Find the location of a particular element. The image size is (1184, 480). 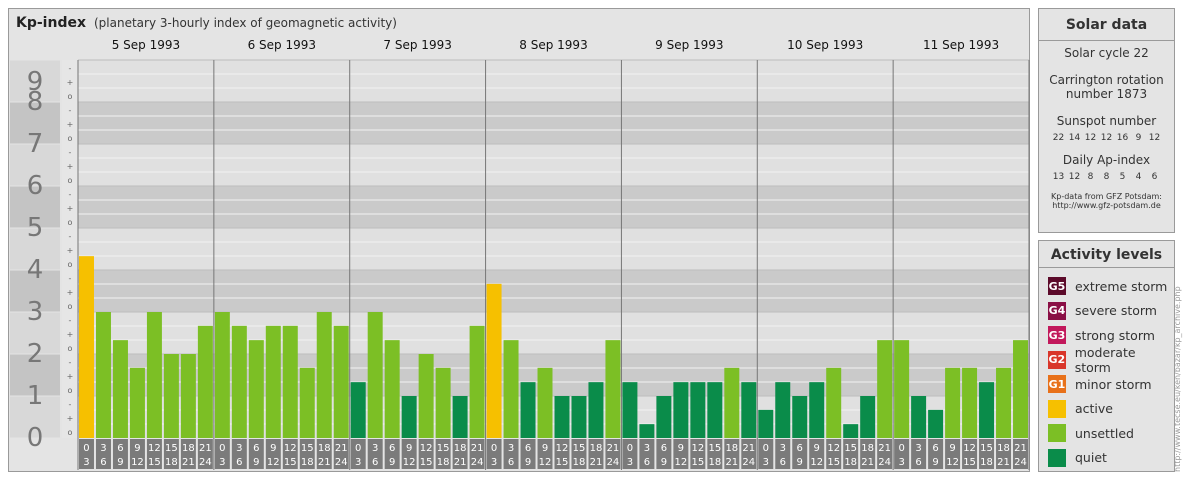

interval-start-label: 9 is located at coordinates (817, 448).